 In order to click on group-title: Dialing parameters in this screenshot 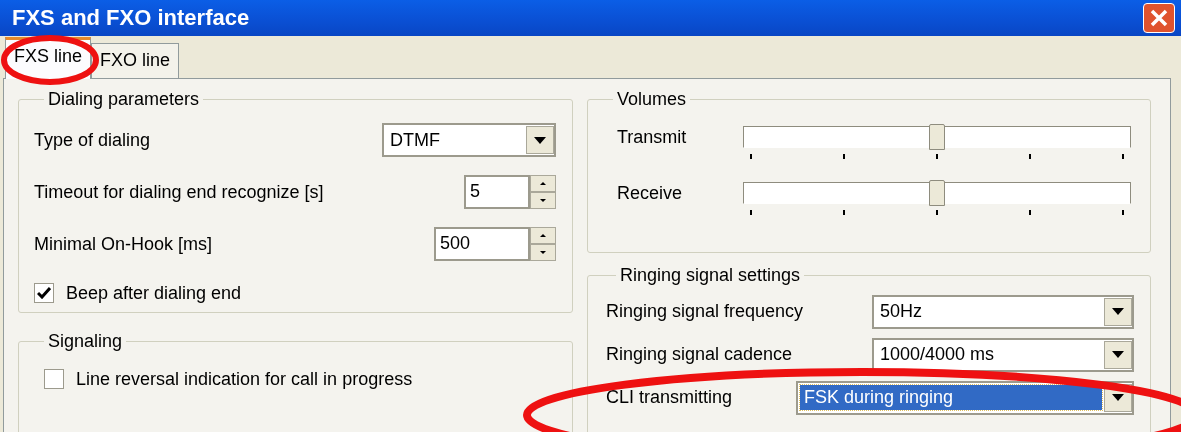, I will do `click(124, 99)`.